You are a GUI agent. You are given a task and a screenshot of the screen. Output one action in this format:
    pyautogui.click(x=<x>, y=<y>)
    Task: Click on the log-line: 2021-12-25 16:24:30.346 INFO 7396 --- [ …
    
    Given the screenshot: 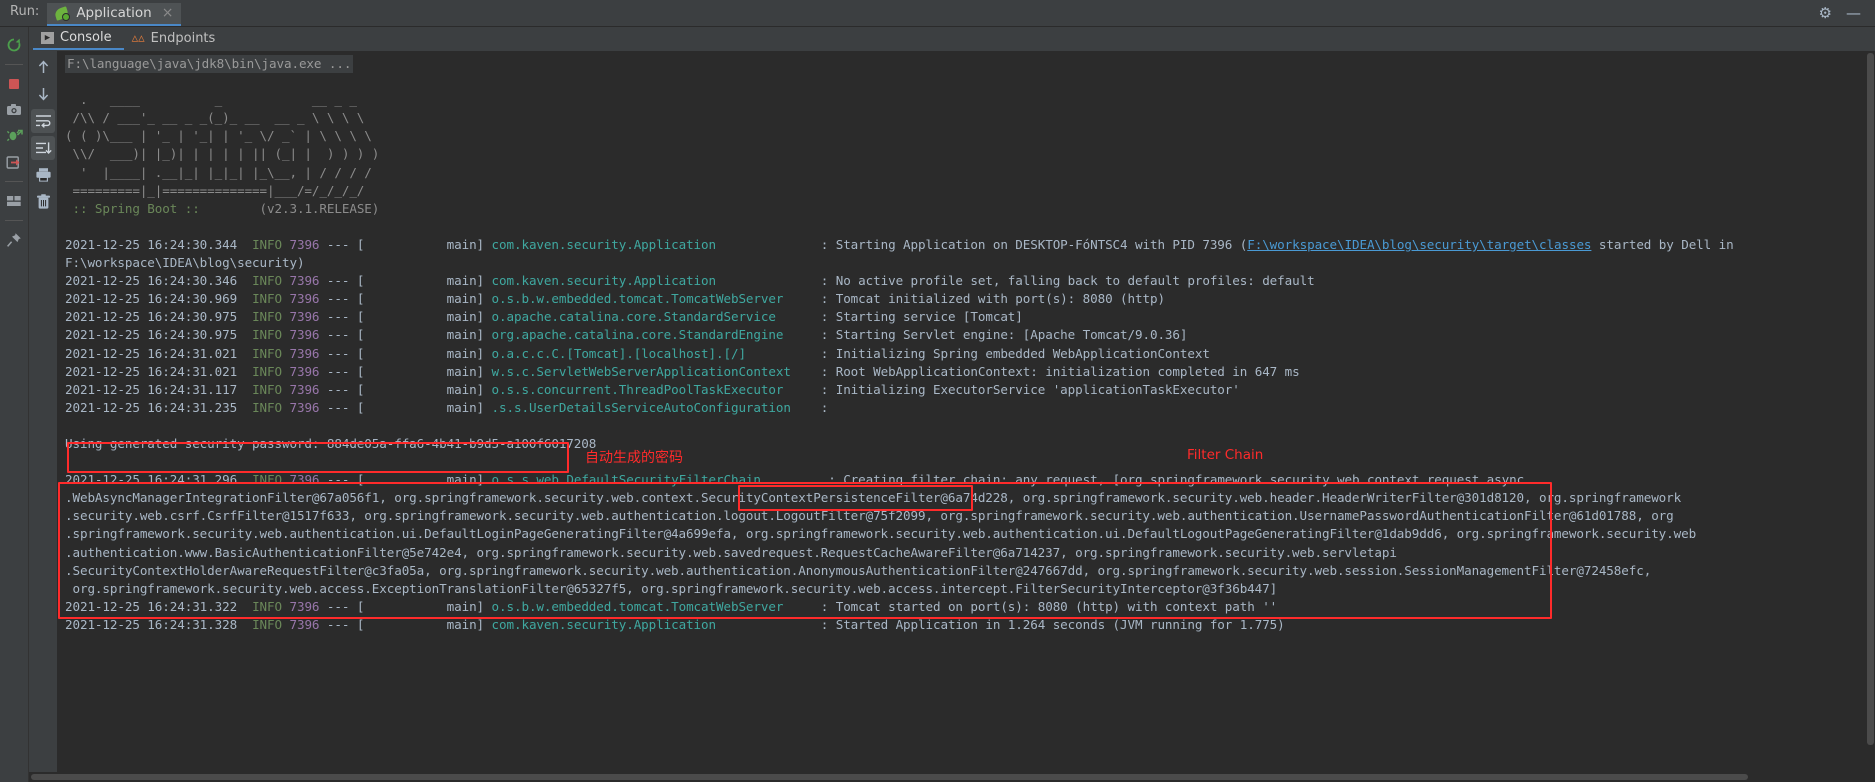 What is the action you would take?
    pyautogui.click(x=690, y=281)
    